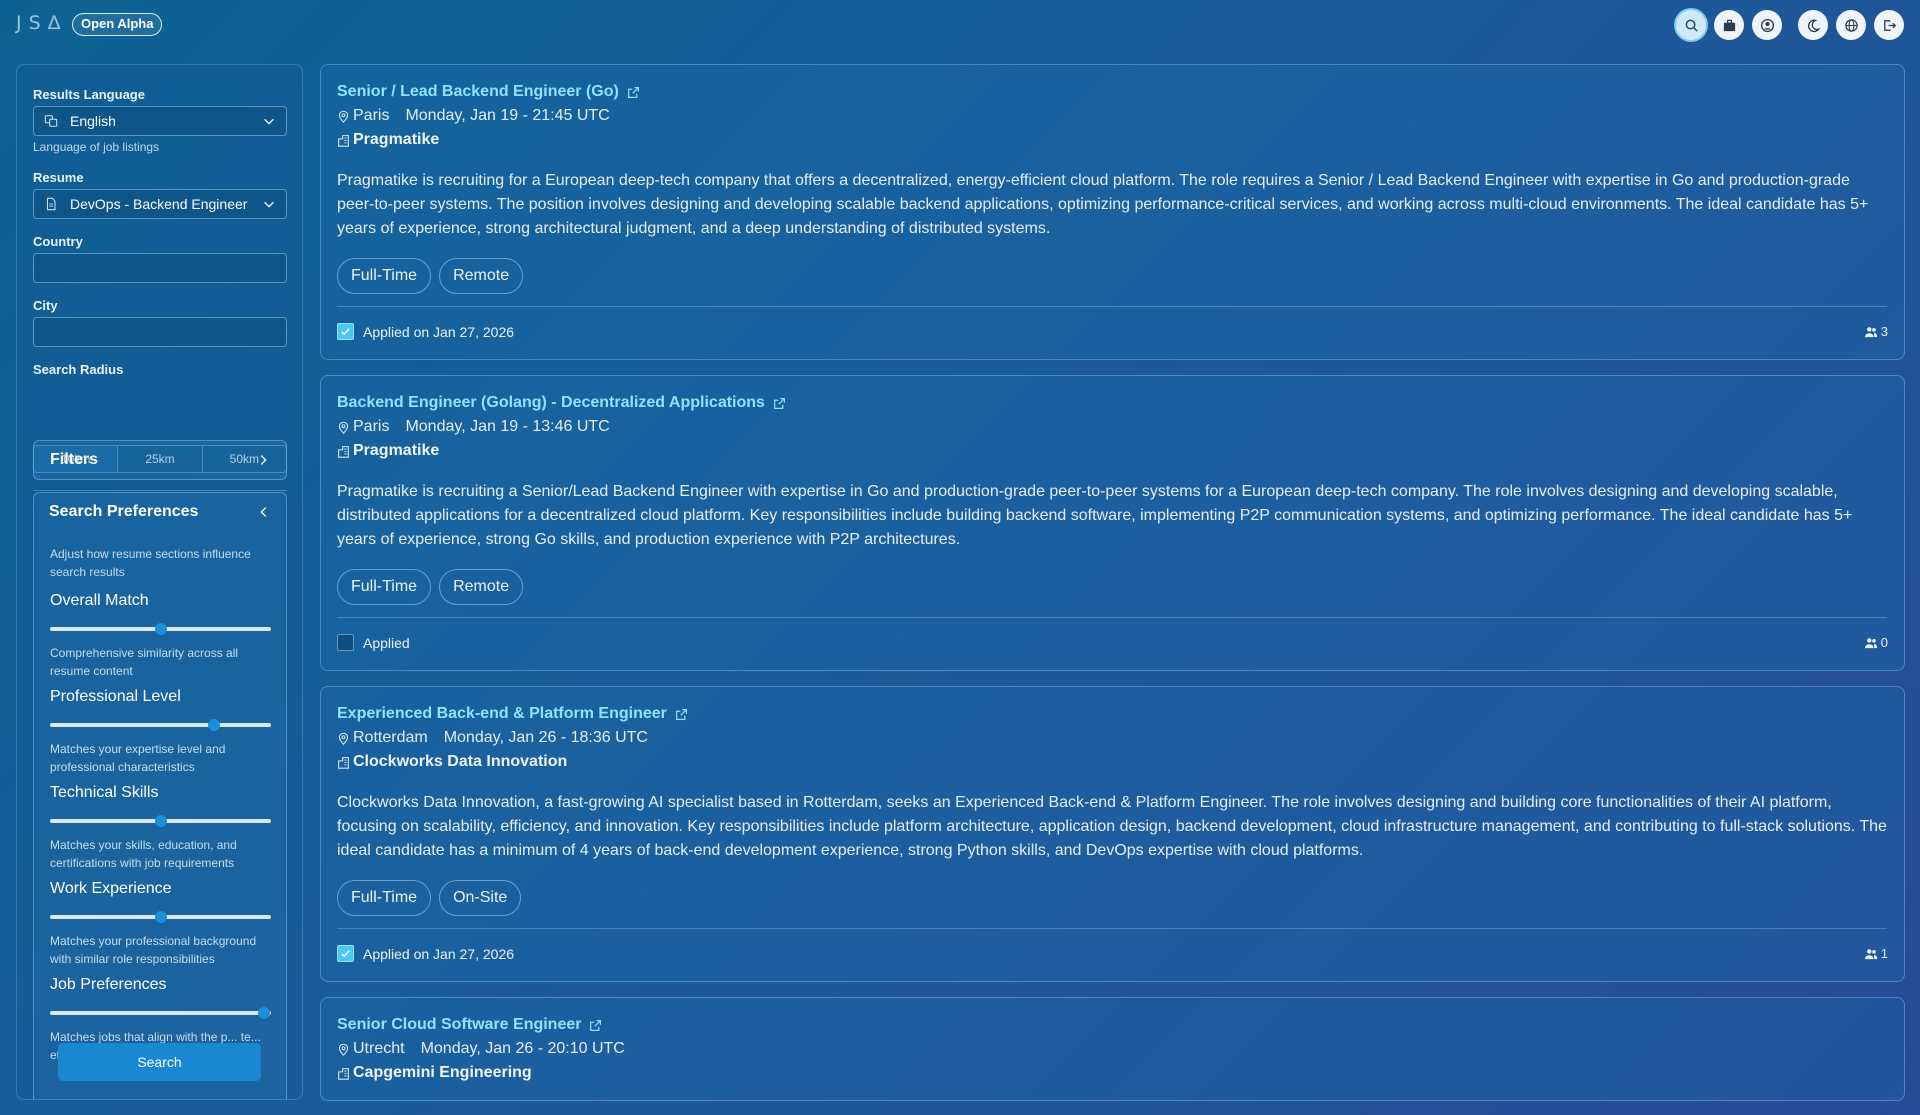 The width and height of the screenshot is (1920, 1115). What do you see at coordinates (434, 1073) in the screenshot?
I see `job-company: Capgemini Engineering` at bounding box center [434, 1073].